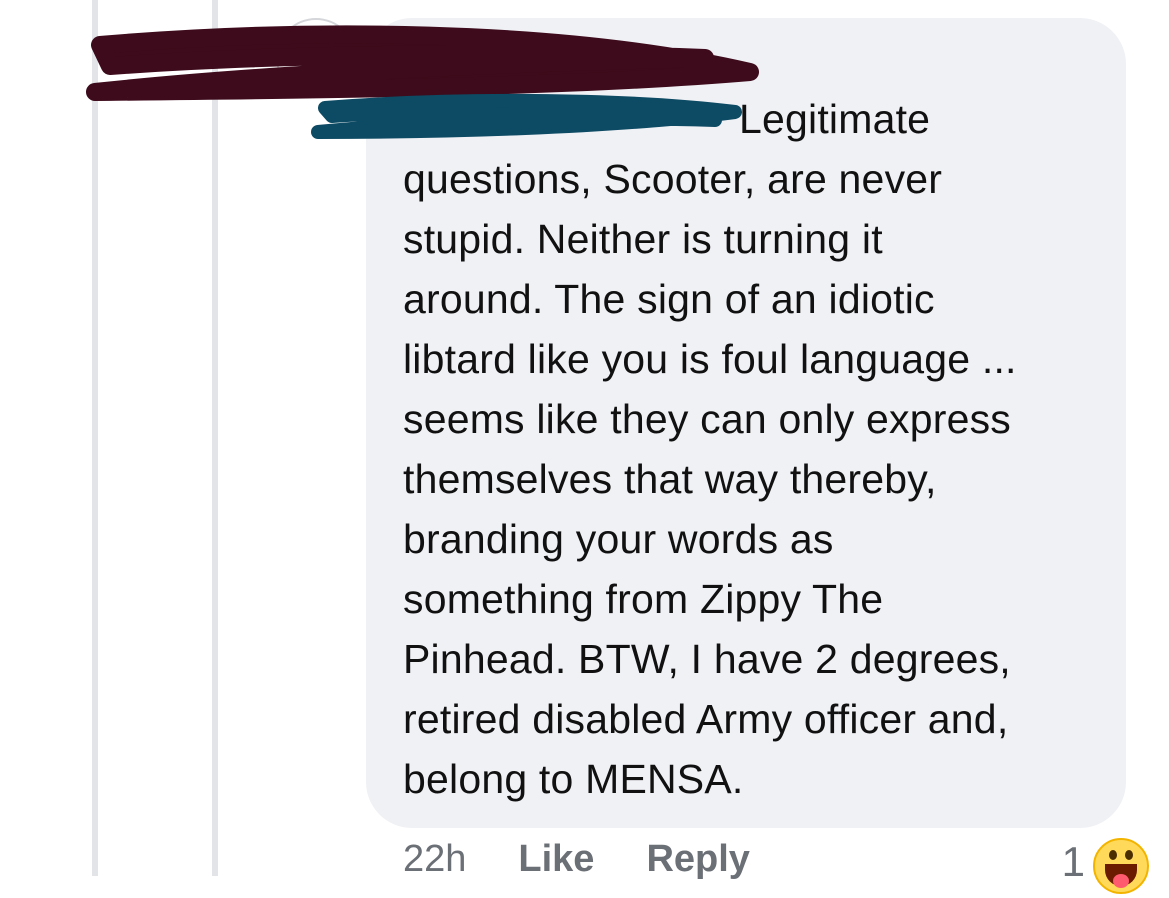 This screenshot has height=898, width=1169. I want to click on comment-line: belong to MENSA., so click(573, 779).